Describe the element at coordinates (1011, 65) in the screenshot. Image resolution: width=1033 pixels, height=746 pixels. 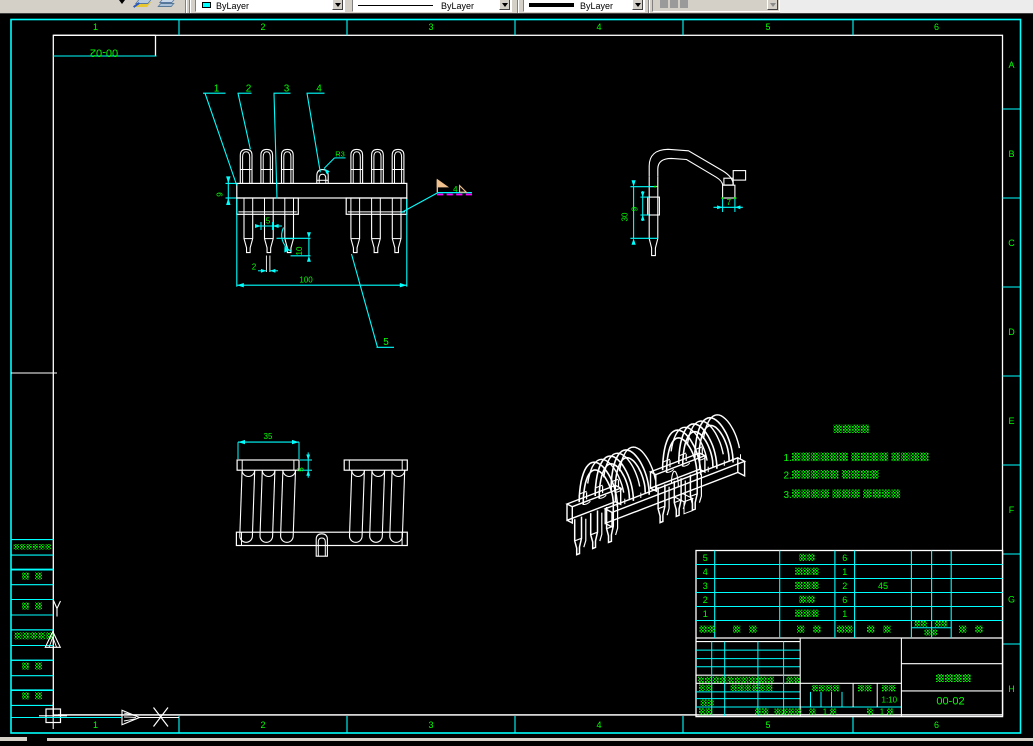
I see `svg-text: A` at that location.